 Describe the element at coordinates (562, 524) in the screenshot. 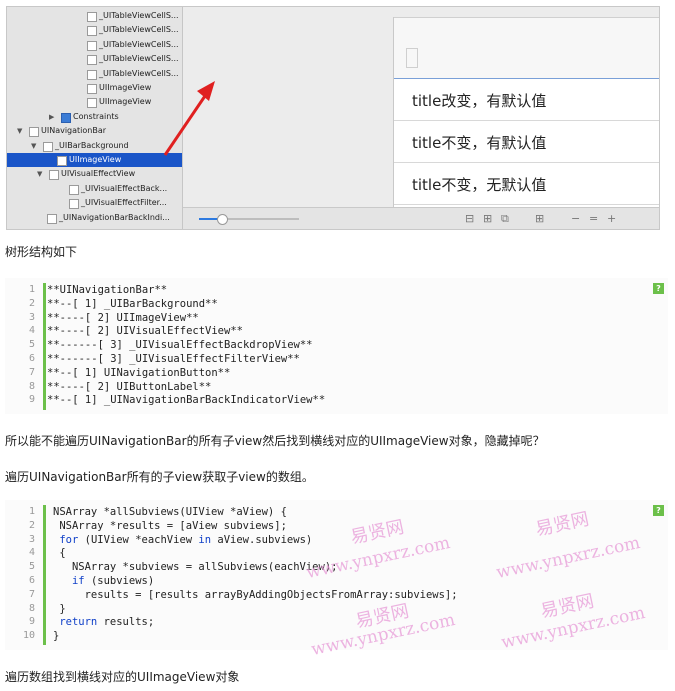

I see `watermark-text: 易贤网` at that location.